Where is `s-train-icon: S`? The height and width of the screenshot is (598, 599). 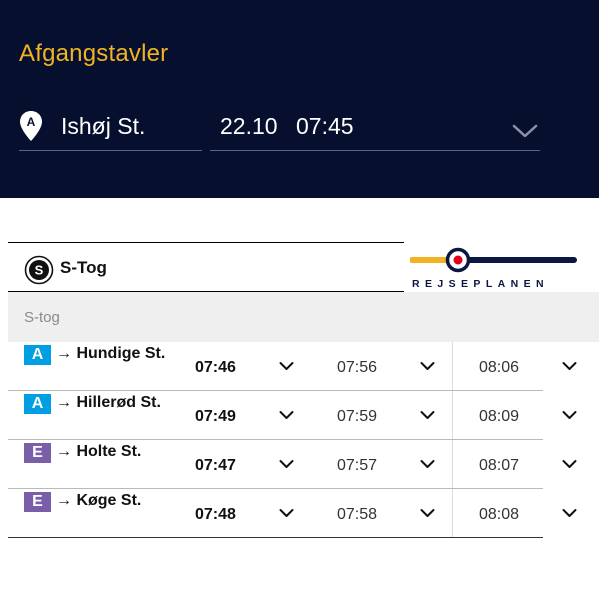 s-train-icon: S is located at coordinates (39, 270).